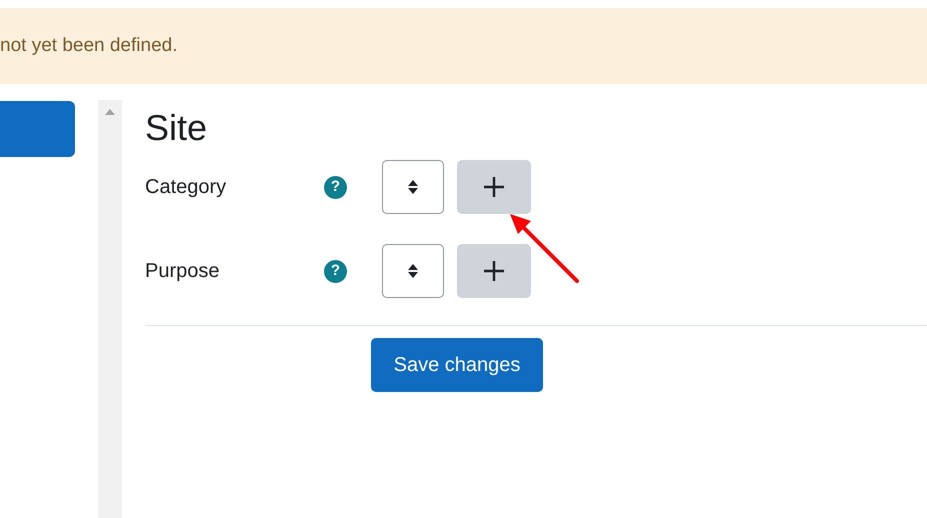 The height and width of the screenshot is (518, 927). Describe the element at coordinates (110, 309) in the screenshot. I see `scrollbar` at that location.